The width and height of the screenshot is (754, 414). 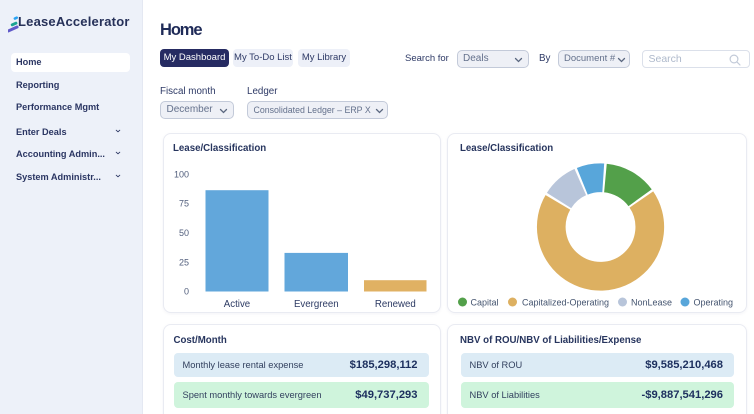 What do you see at coordinates (714, 303) in the screenshot?
I see `svg-text: Operating` at bounding box center [714, 303].